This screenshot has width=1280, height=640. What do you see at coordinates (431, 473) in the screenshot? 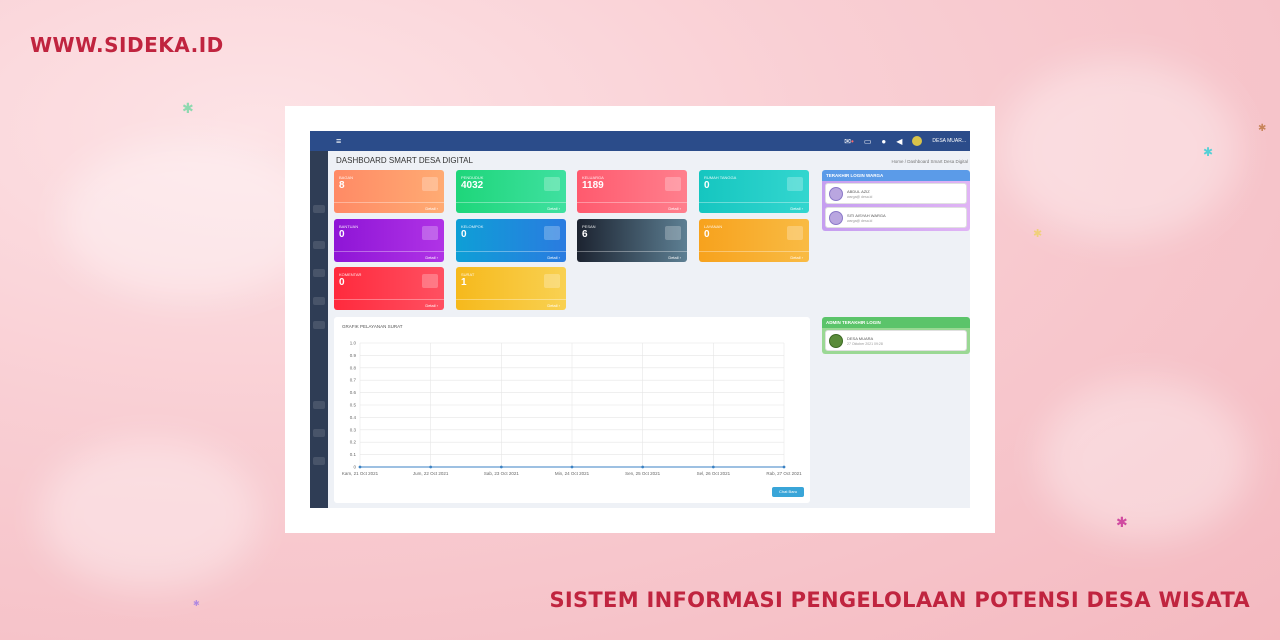
I see `x-tick-label: Jum, 22 Oct 2021` at bounding box center [431, 473].